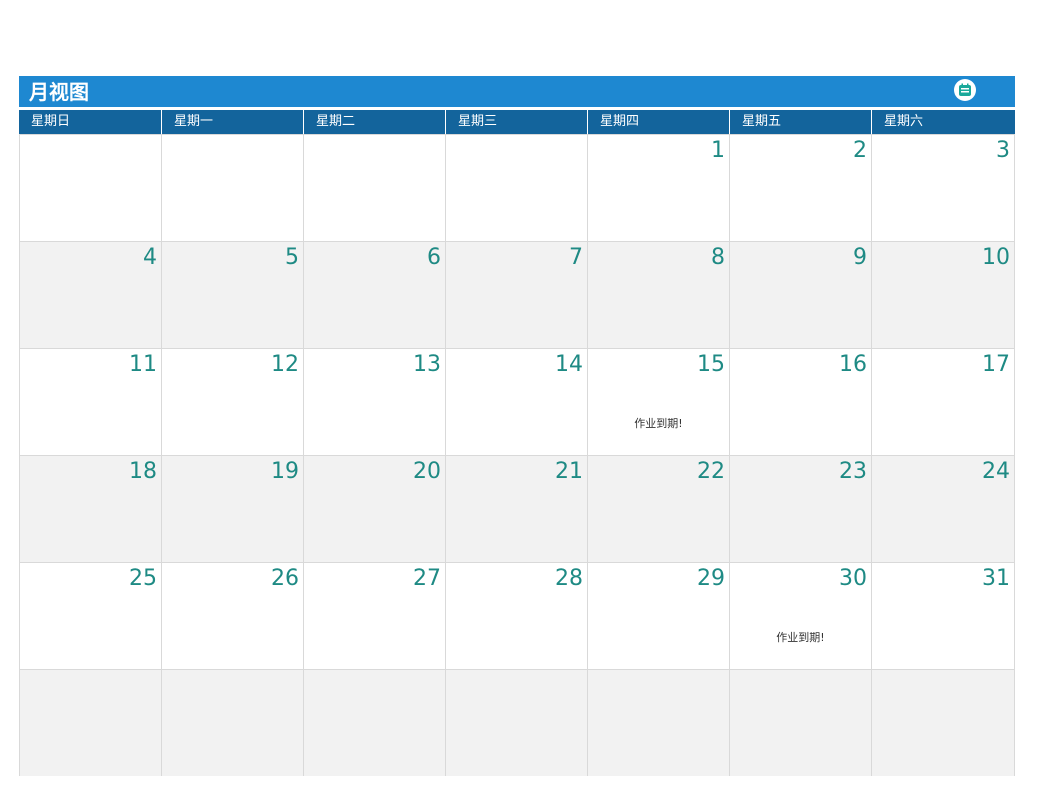 The image size is (1038, 800). Describe the element at coordinates (434, 257) in the screenshot. I see `day-number: 6` at that location.